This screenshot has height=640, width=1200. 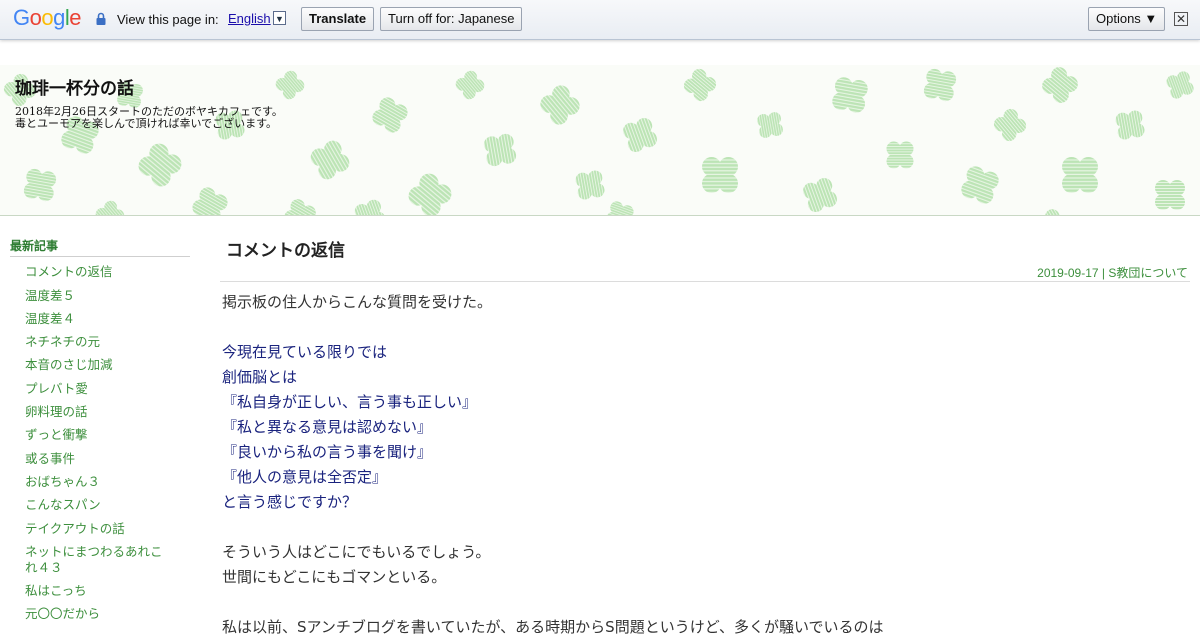 I want to click on body-line: 掲示板の住人からこんな質問を受けた。, so click(x=357, y=302).